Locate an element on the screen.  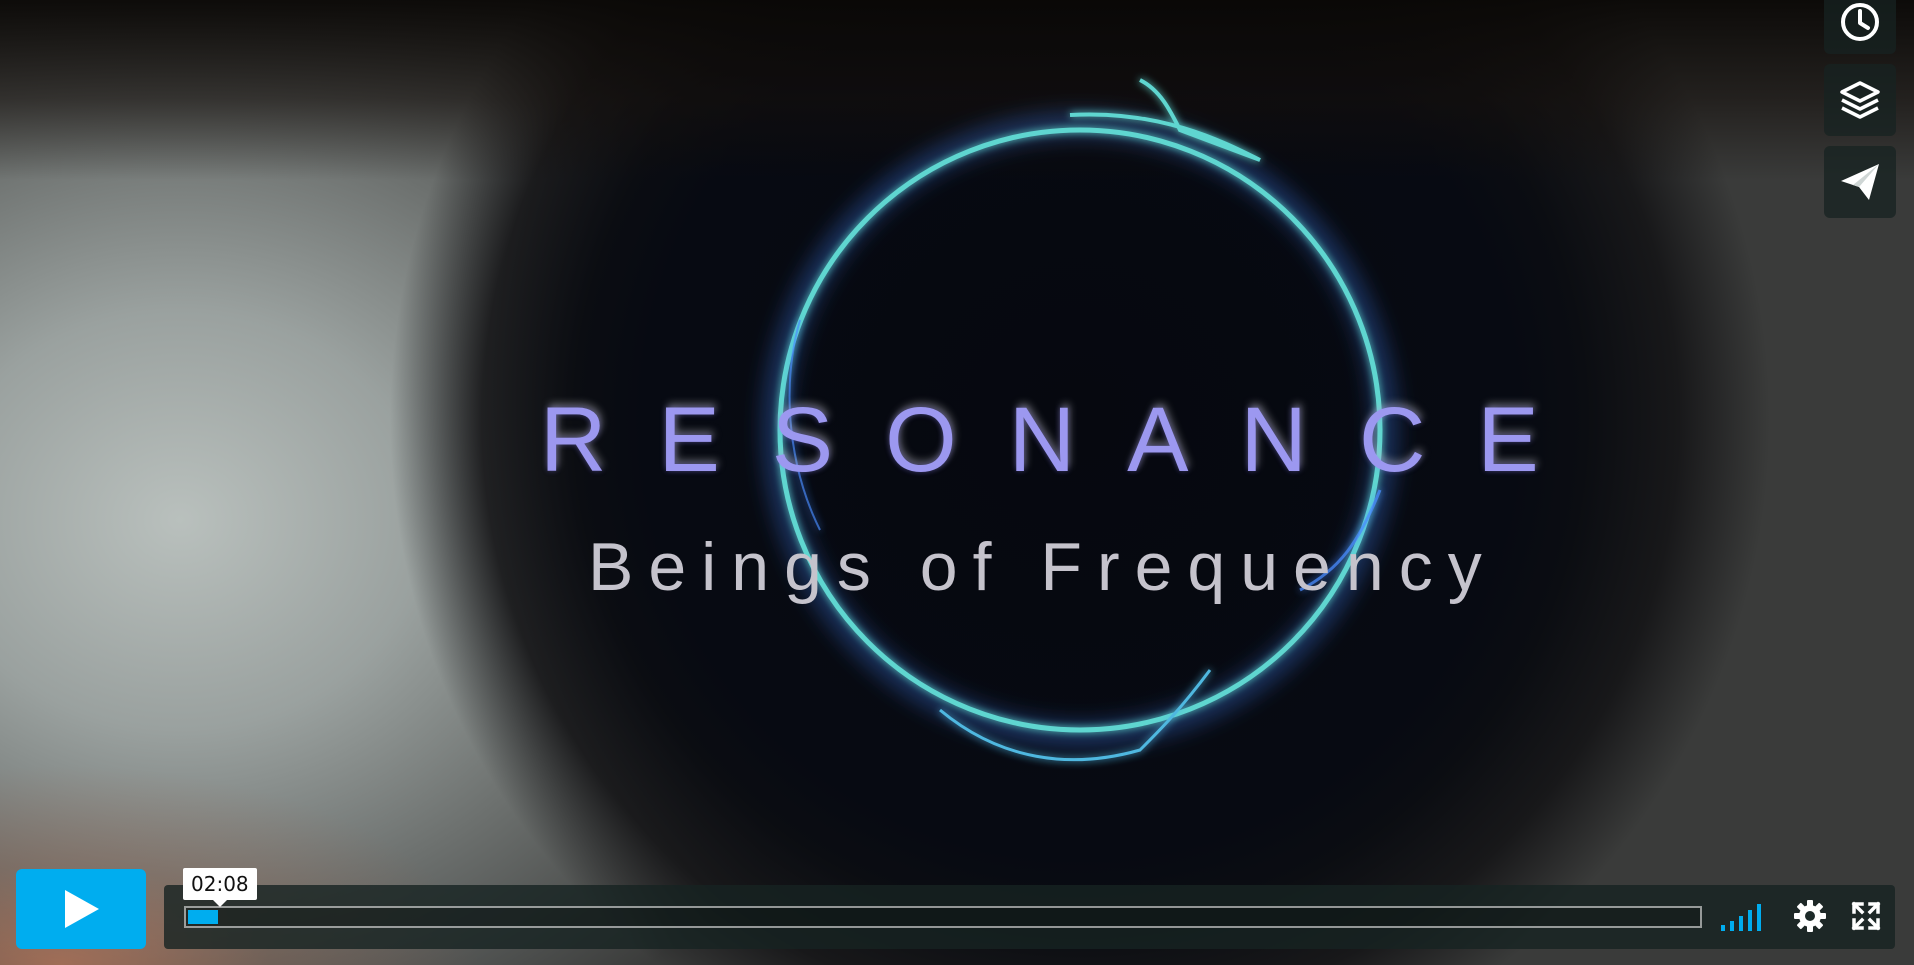
collections-button is located at coordinates (1860, 100).